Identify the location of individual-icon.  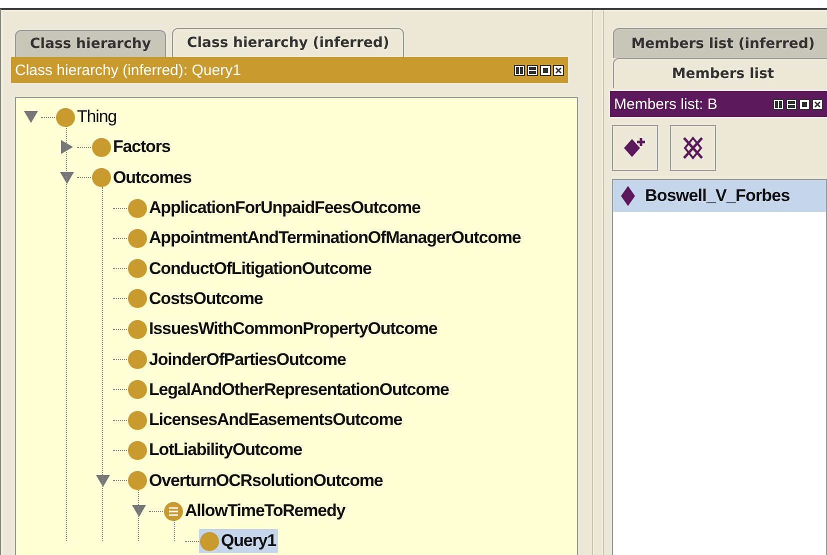
(628, 196).